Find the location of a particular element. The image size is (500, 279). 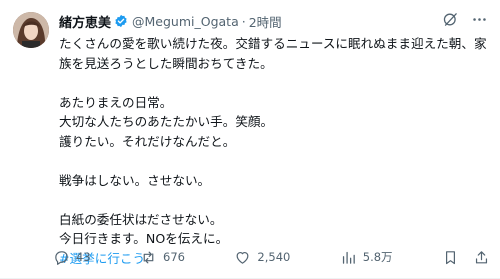

tweet-line: 族を見送ろうとした瞬間おちてきた。 is located at coordinates (166, 63).